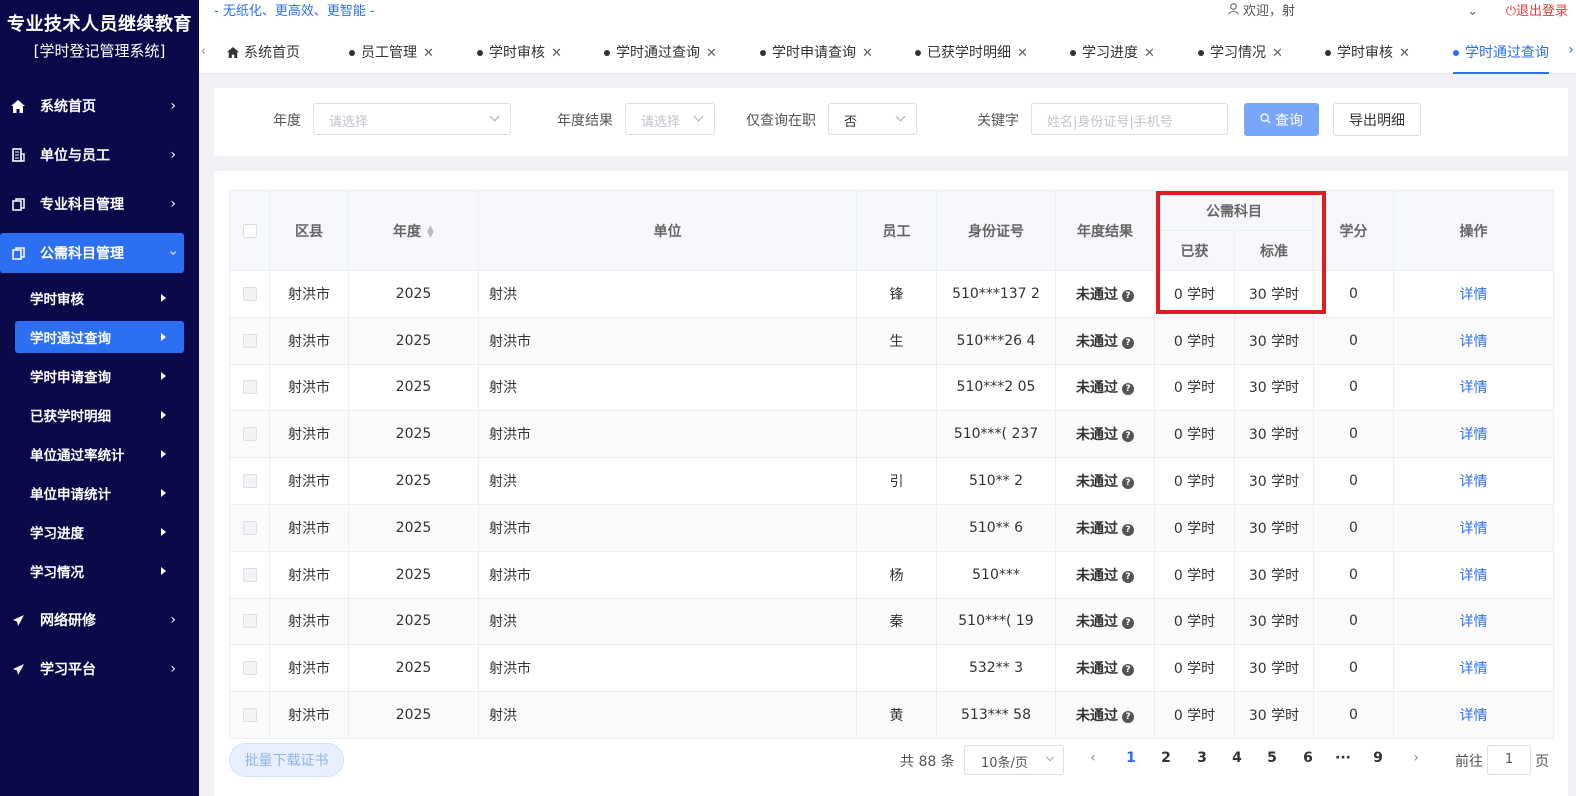 Image resolution: width=1576 pixels, height=796 pixels. Describe the element at coordinates (1014, 760) in the screenshot. I see `page-size-select: 10条/页` at that location.